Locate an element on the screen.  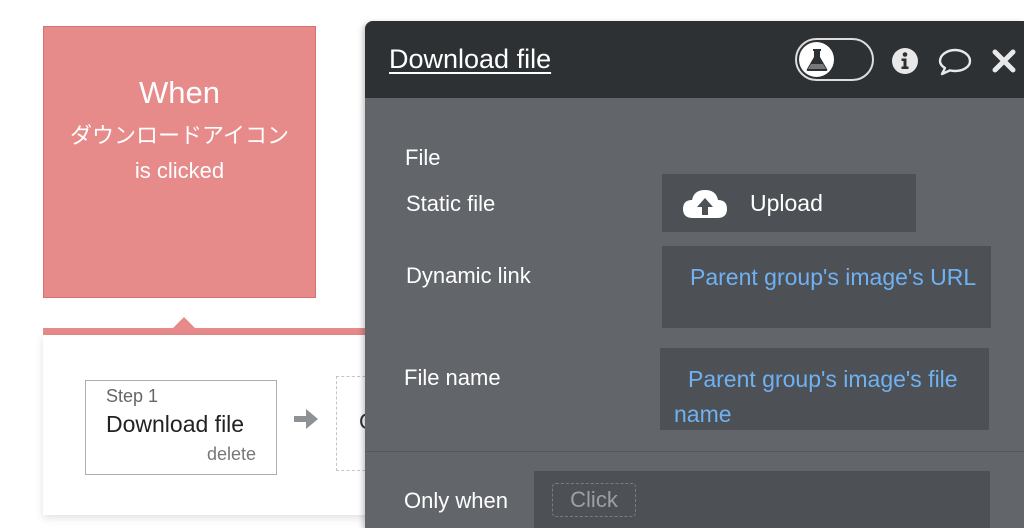
upload-button: Upload is located at coordinates (789, 203).